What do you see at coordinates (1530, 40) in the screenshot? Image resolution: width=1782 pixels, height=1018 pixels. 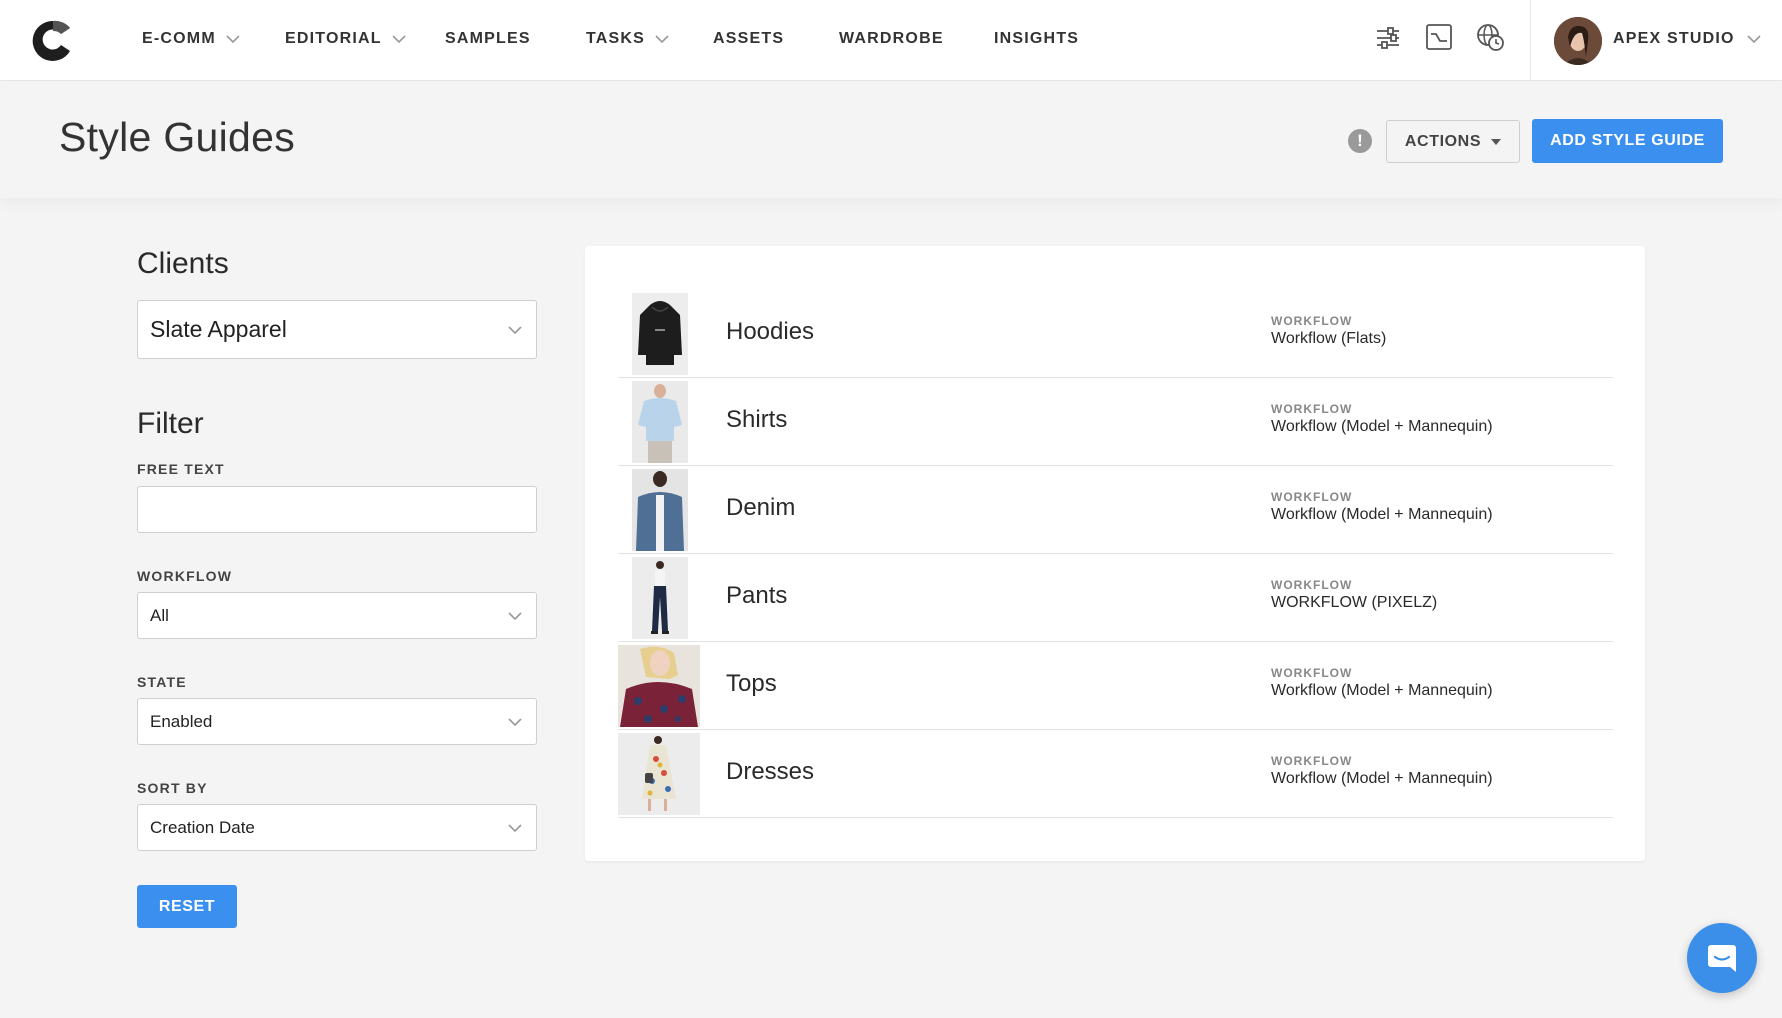 I see `nav-divider` at bounding box center [1530, 40].